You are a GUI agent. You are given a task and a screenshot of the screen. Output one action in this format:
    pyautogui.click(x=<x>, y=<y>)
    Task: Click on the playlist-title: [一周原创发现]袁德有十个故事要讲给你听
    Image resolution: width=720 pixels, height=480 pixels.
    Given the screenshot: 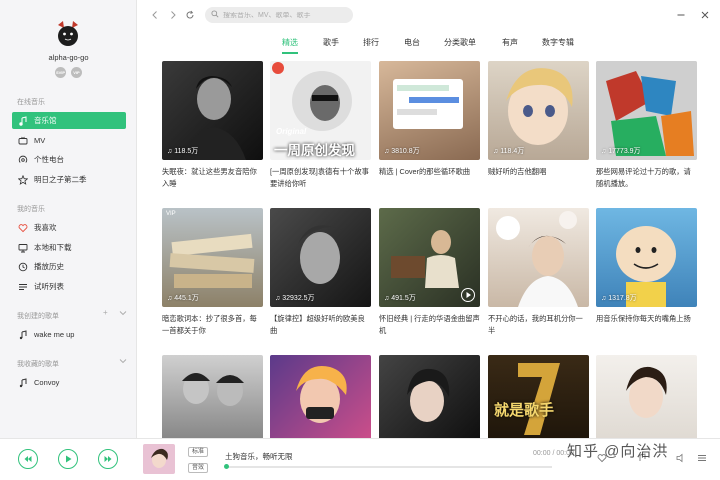 What is the action you would take?
    pyautogui.click(x=320, y=178)
    